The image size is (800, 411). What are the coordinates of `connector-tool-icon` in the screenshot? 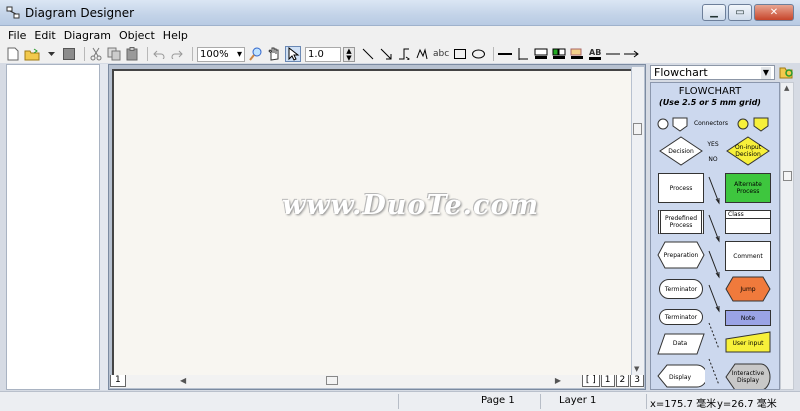 It's located at (404, 54).